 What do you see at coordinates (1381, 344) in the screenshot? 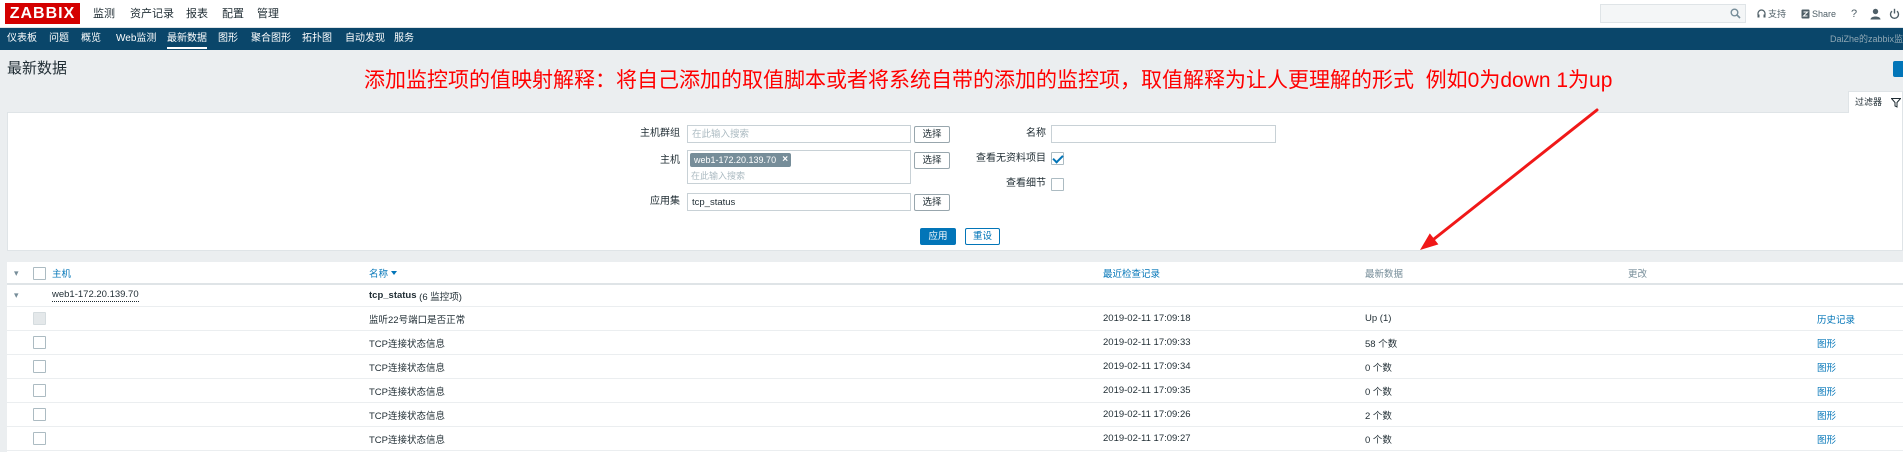
I see `last-value: 58 个数` at bounding box center [1381, 344].